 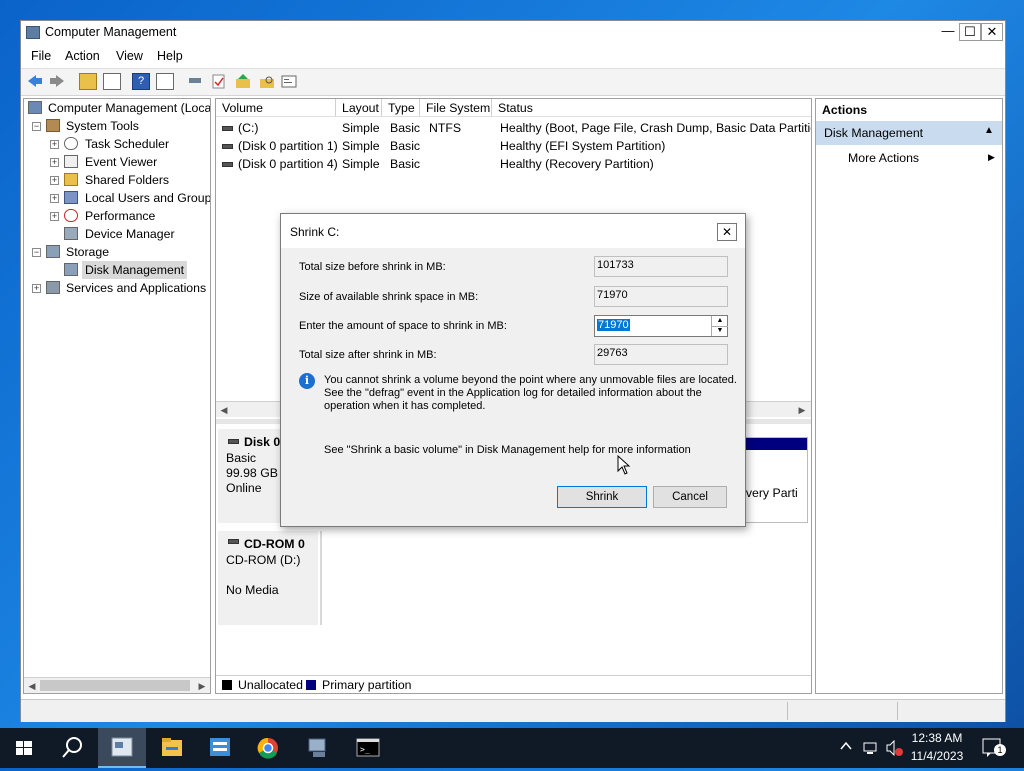 I want to click on search-icon, so click(x=72, y=748).